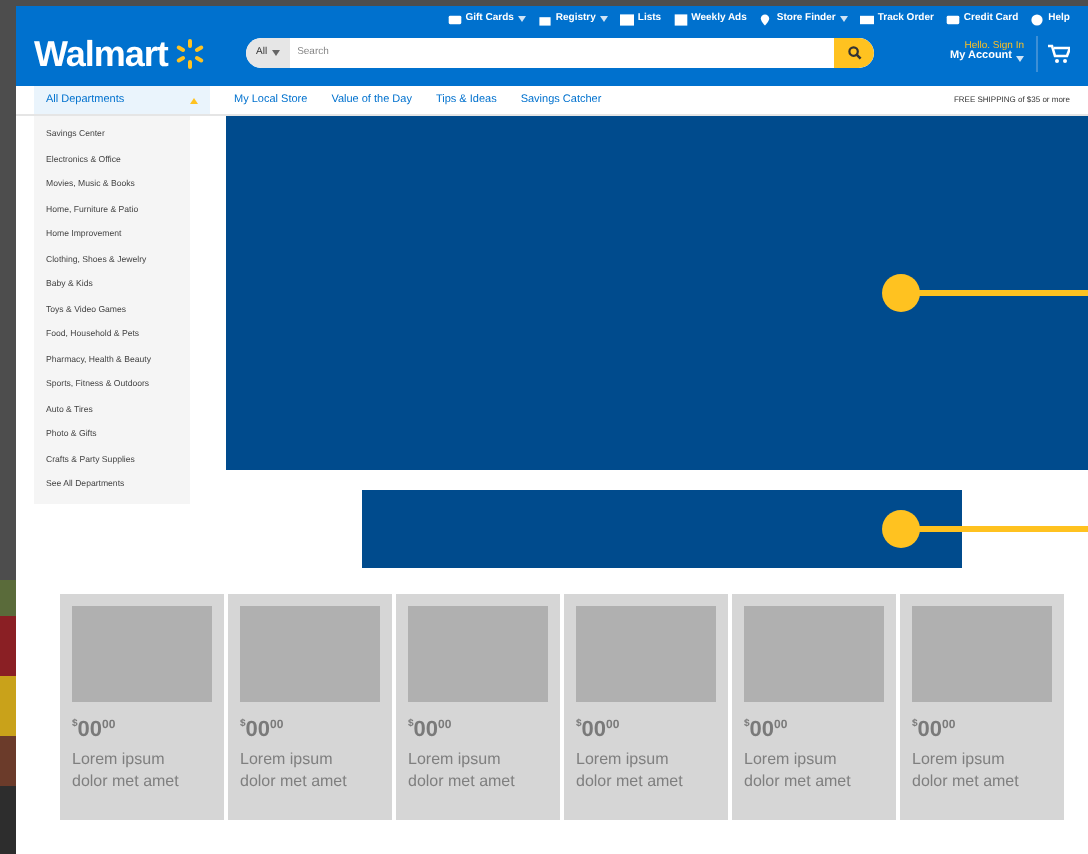  I want to click on cart-icon, so click(1059, 53).